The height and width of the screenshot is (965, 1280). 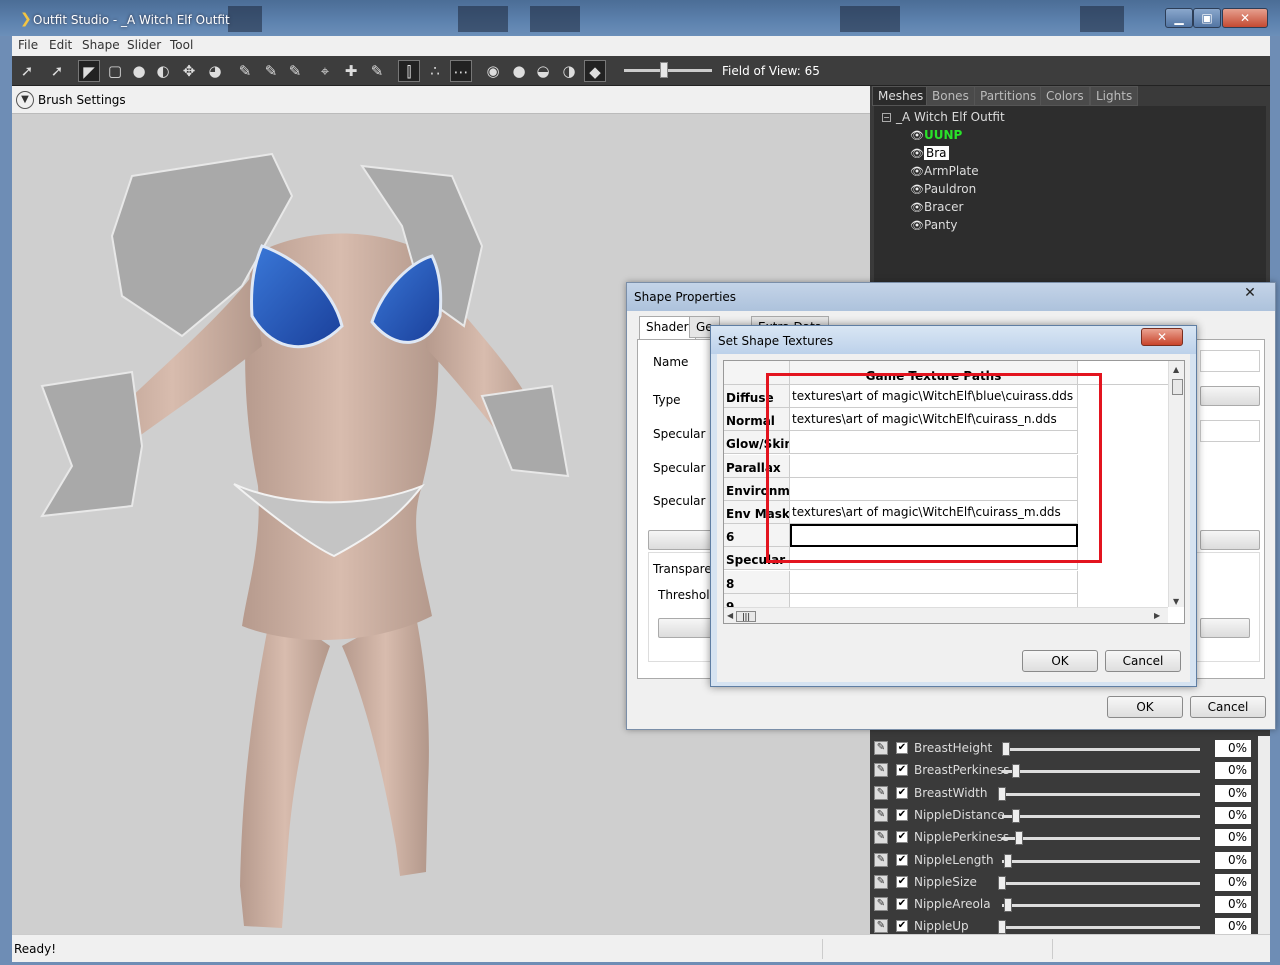 I want to click on pen-icon: ✎, so click(x=377, y=71).